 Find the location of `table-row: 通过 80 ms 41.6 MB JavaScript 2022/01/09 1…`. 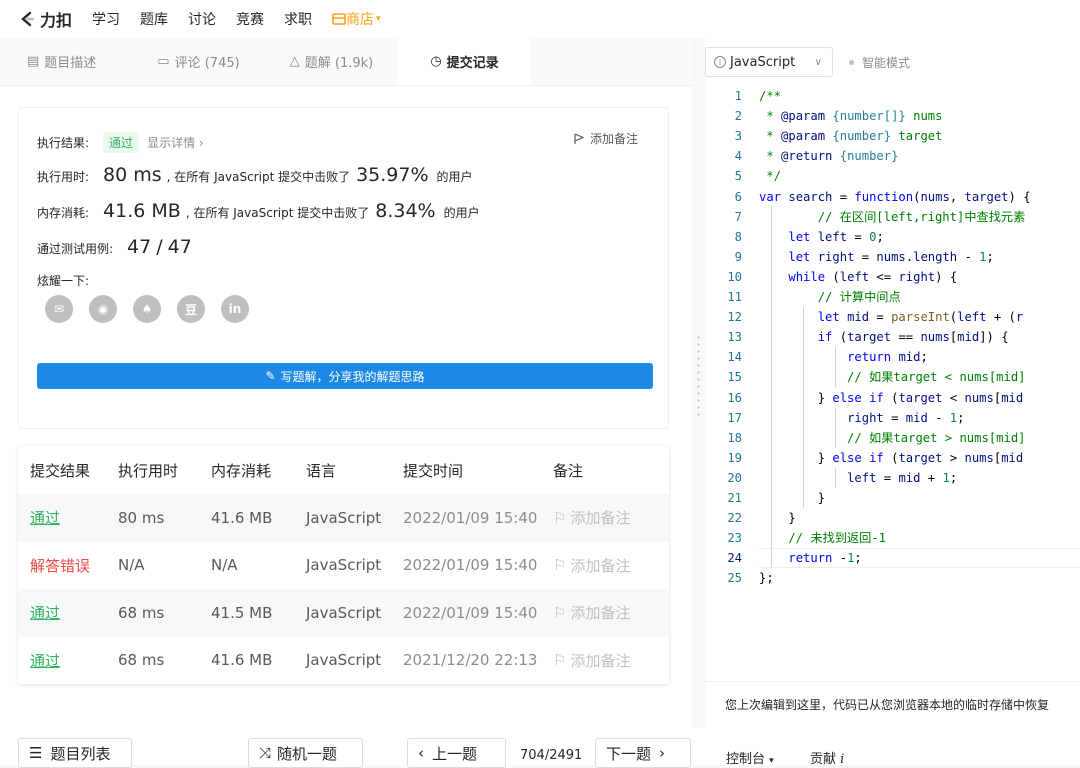

table-row: 通过 80 ms 41.6 MB JavaScript 2022/01/09 1… is located at coordinates (343, 518).